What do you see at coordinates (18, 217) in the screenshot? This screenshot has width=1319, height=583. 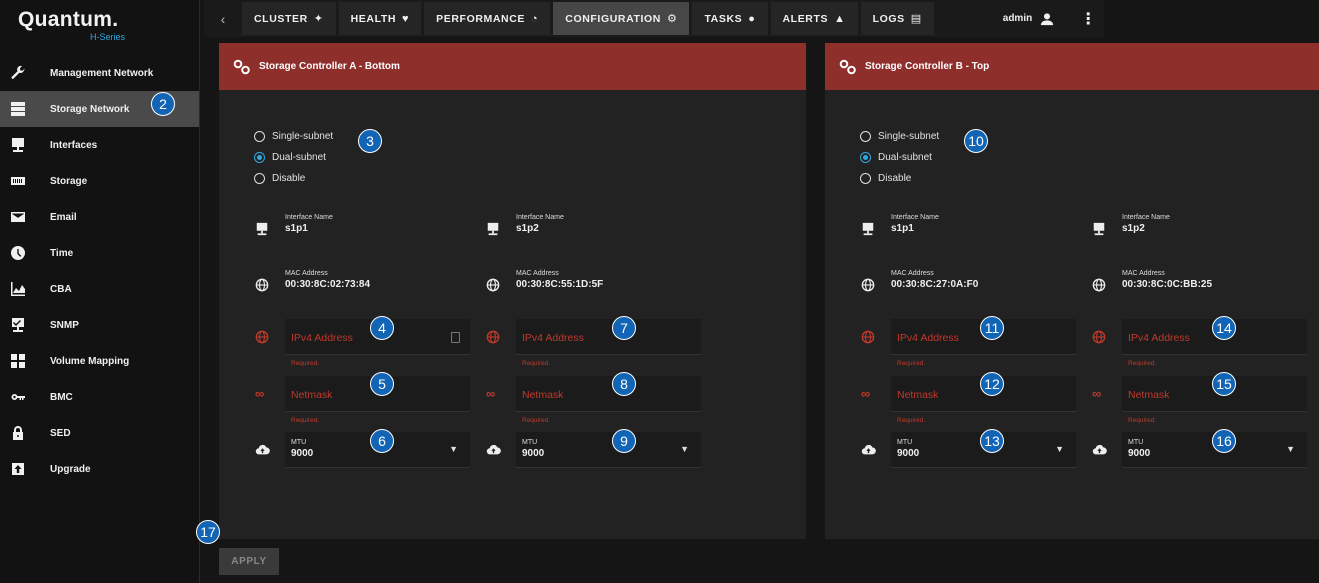 I see `envelope-icon` at bounding box center [18, 217].